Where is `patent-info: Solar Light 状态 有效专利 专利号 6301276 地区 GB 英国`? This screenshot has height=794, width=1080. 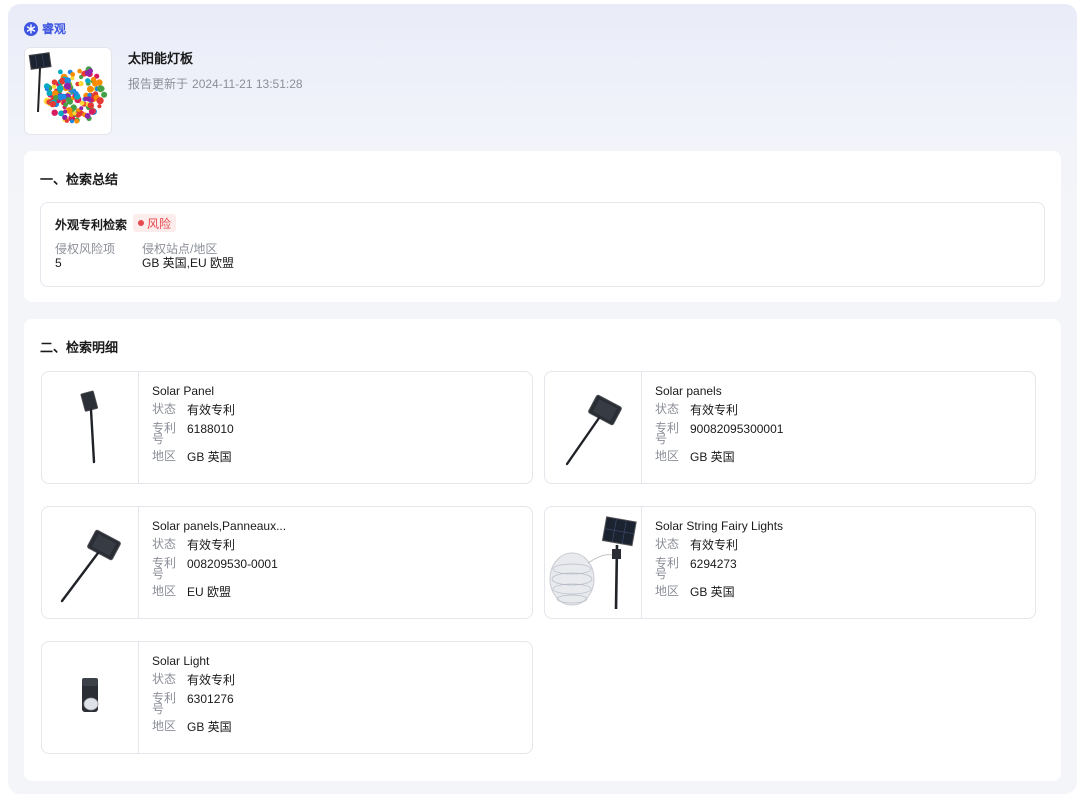
patent-info: Solar Light 状态 有效专利 专利号 6301276 地区 GB 英国 is located at coordinates (337, 694).